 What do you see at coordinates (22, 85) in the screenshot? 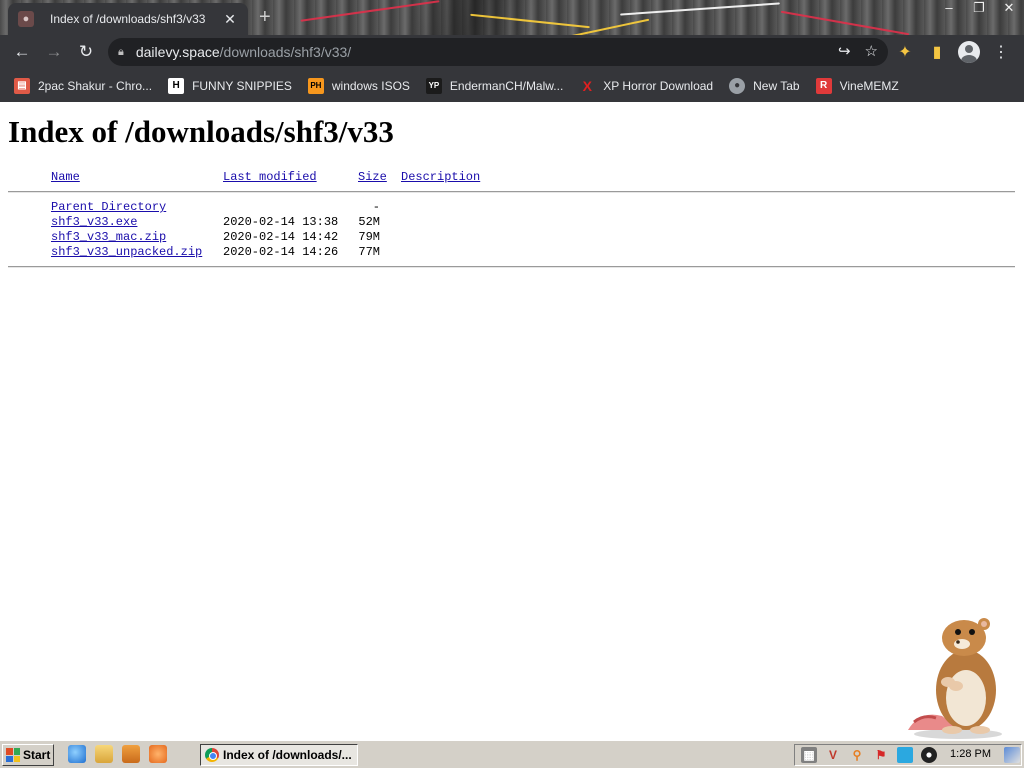
I see `archive-icon: ▤` at bounding box center [22, 85].